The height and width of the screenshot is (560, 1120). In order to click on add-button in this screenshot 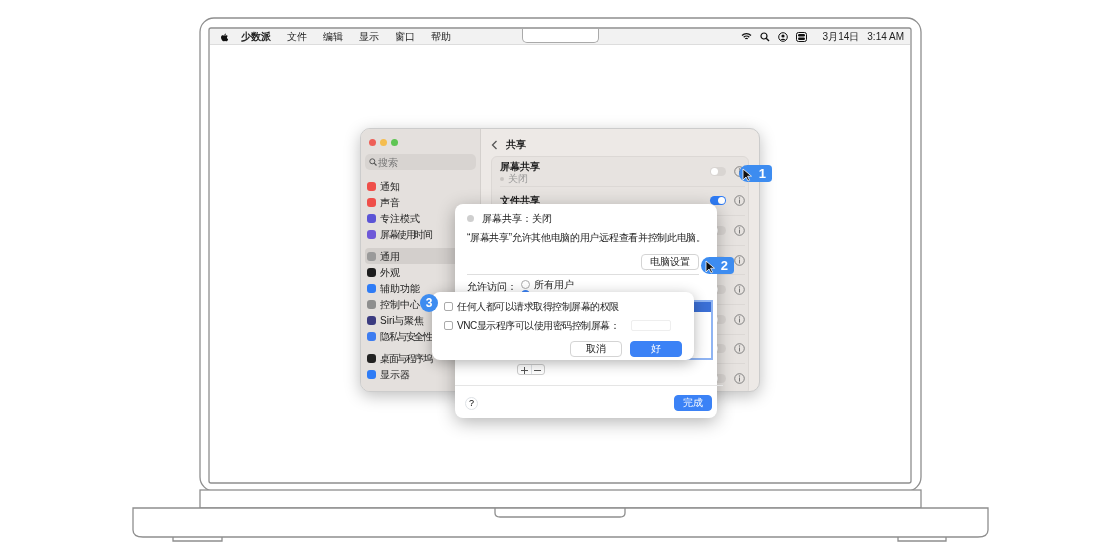, I will do `click(524, 369)`.